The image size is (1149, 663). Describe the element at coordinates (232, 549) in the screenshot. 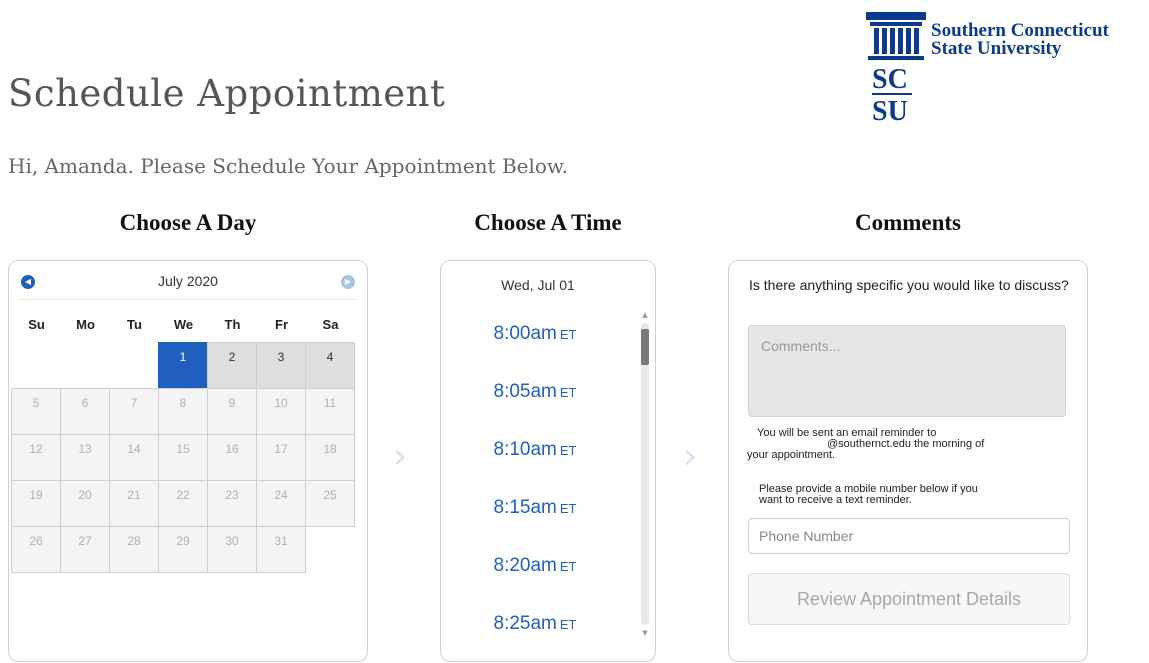

I see `calendar-day: 30` at that location.